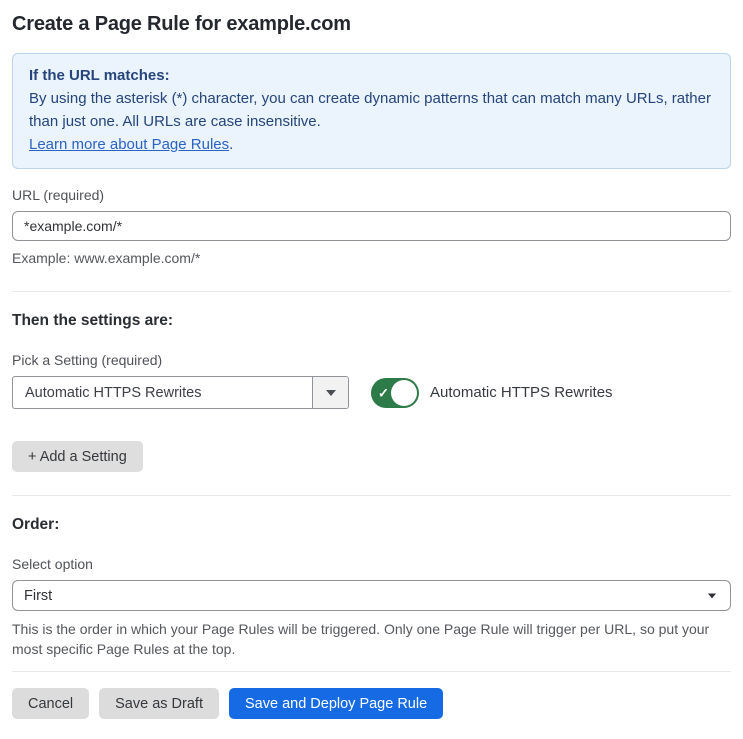 The height and width of the screenshot is (739, 743). Describe the element at coordinates (77, 456) in the screenshot. I see `add-setting-button: + Add a Setting` at that location.